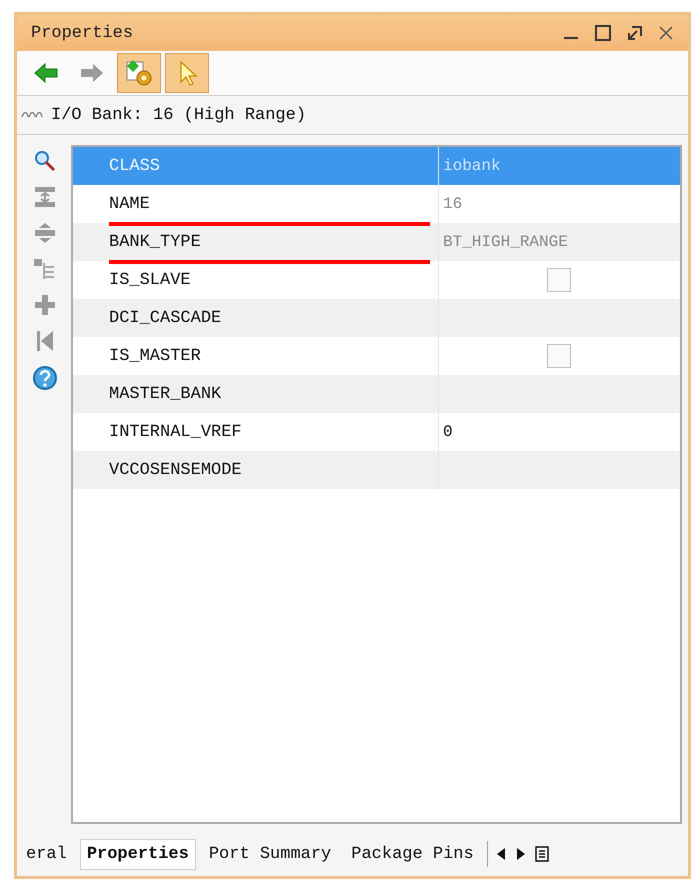 The width and height of the screenshot is (697, 885). Describe the element at coordinates (45, 378) in the screenshot. I see `help-icon` at that location.